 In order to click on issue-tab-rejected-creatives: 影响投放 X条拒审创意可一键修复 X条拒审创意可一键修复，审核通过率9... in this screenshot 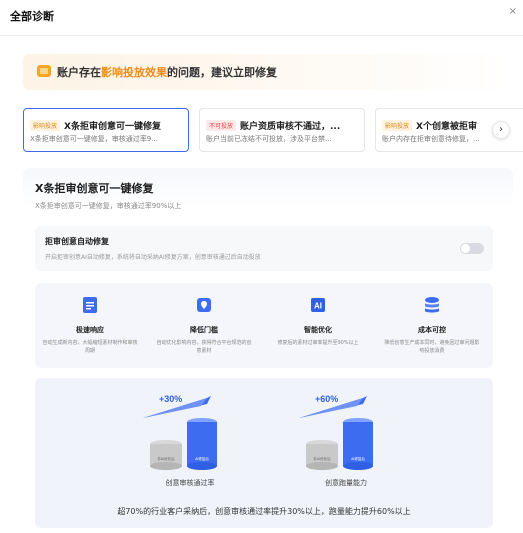, I will do `click(106, 130)`.